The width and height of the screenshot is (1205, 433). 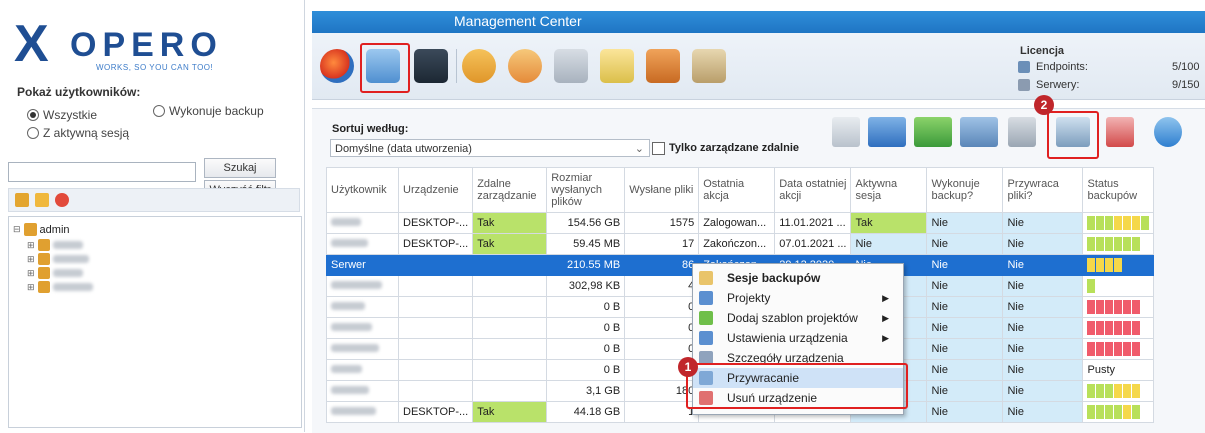 What do you see at coordinates (846, 132) in the screenshot?
I see `lock-device-icon` at bounding box center [846, 132].